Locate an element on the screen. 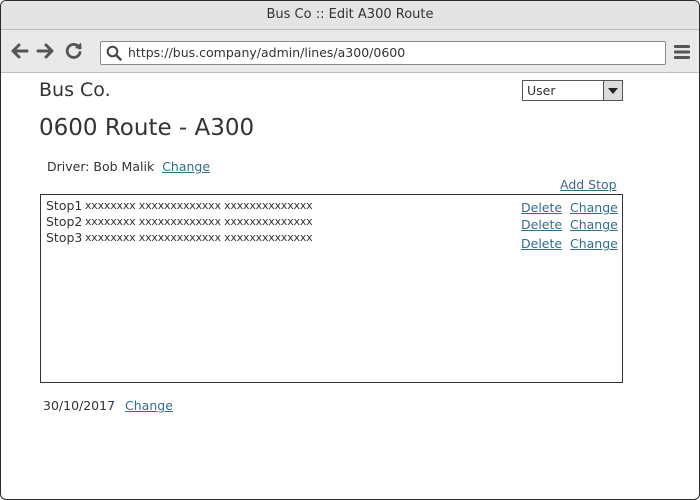 Image resolution: width=700 pixels, height=500 pixels. dropdown-arrow-button is located at coordinates (612, 90).